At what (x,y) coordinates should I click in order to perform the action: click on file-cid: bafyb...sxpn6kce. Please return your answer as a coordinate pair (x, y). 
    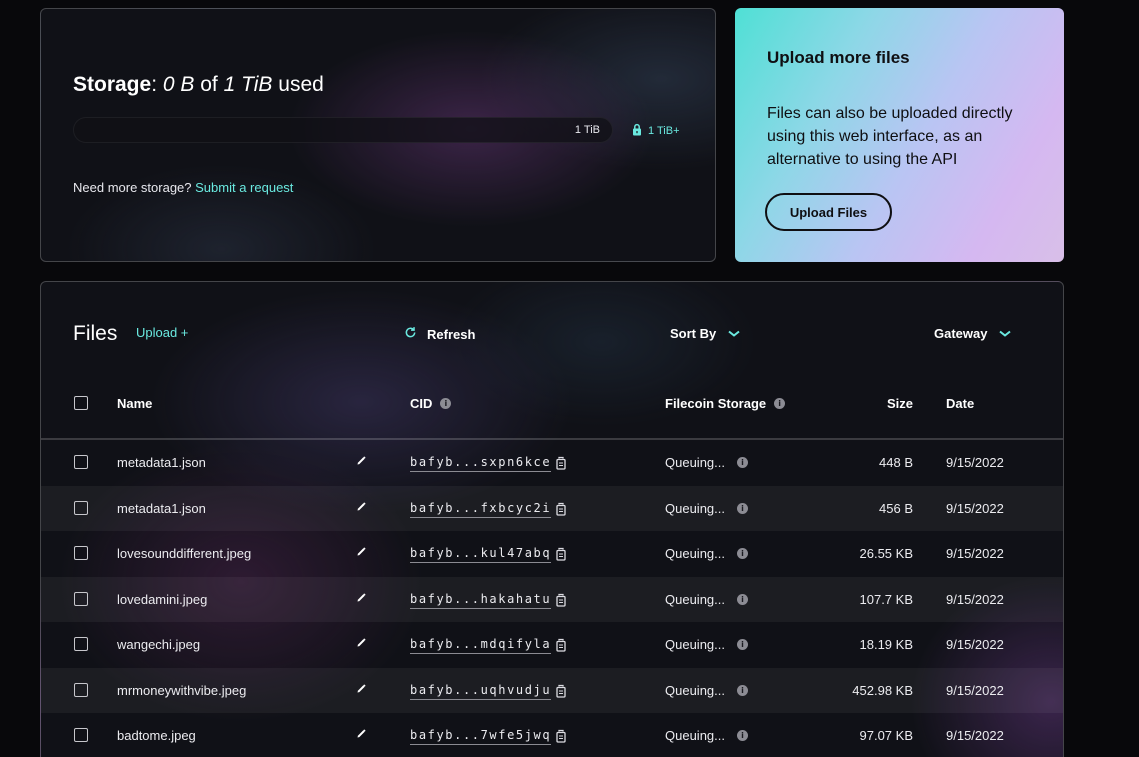
    Looking at the image, I should click on (481, 463).